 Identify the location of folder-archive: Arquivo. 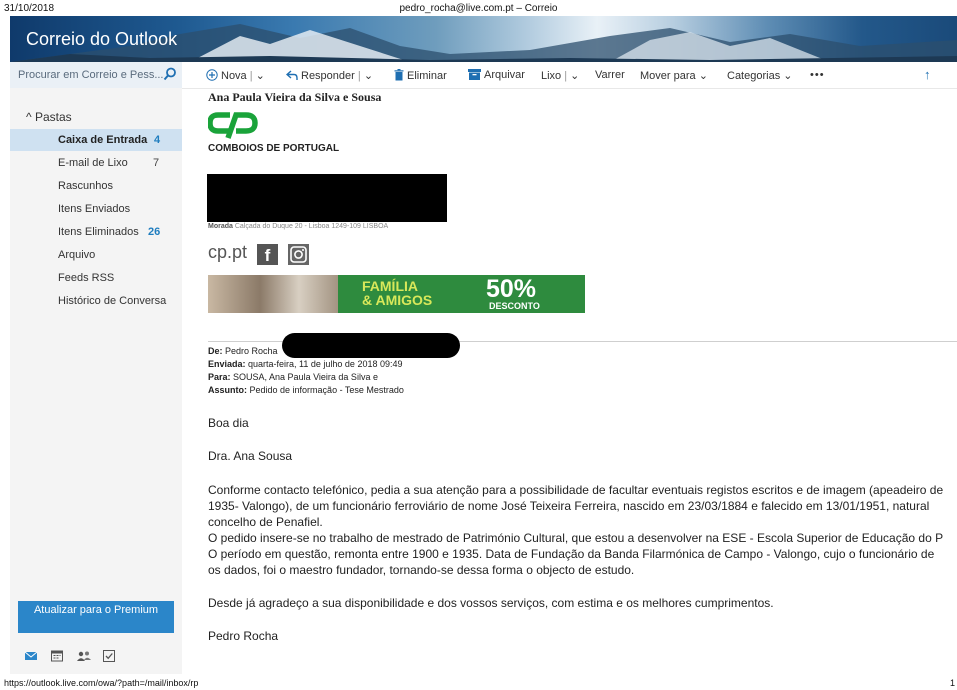
(96, 255).